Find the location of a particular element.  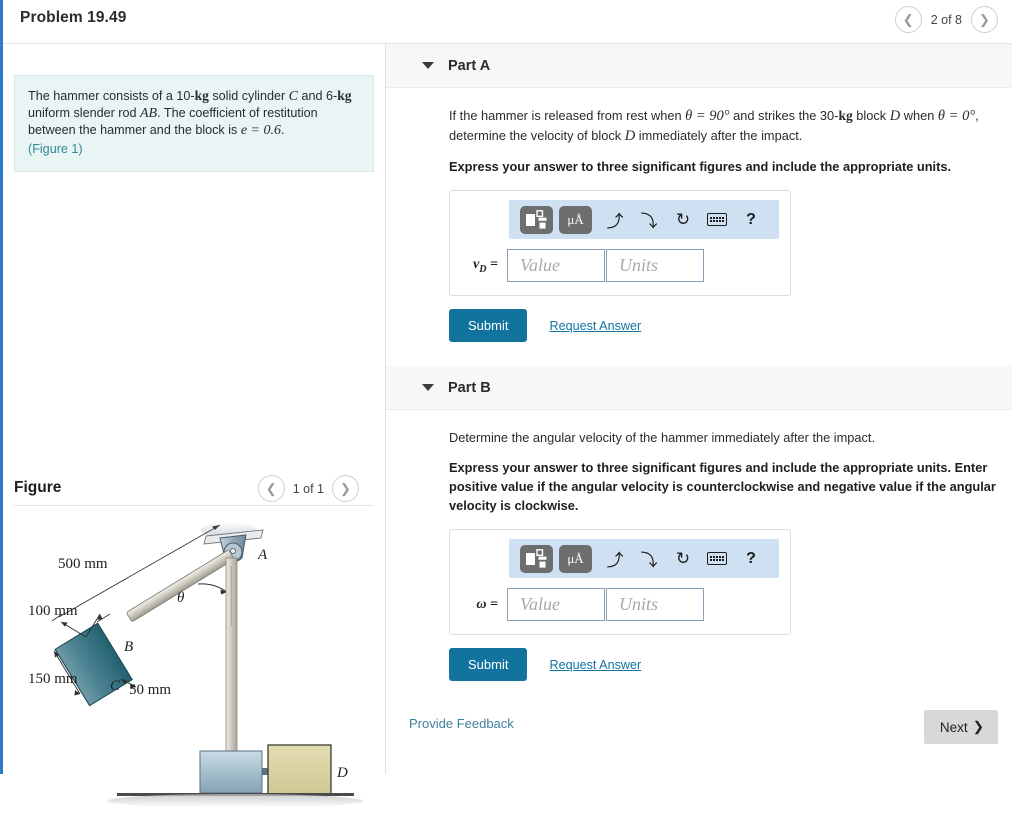

figure-label-d: D is located at coordinates (342, 773).